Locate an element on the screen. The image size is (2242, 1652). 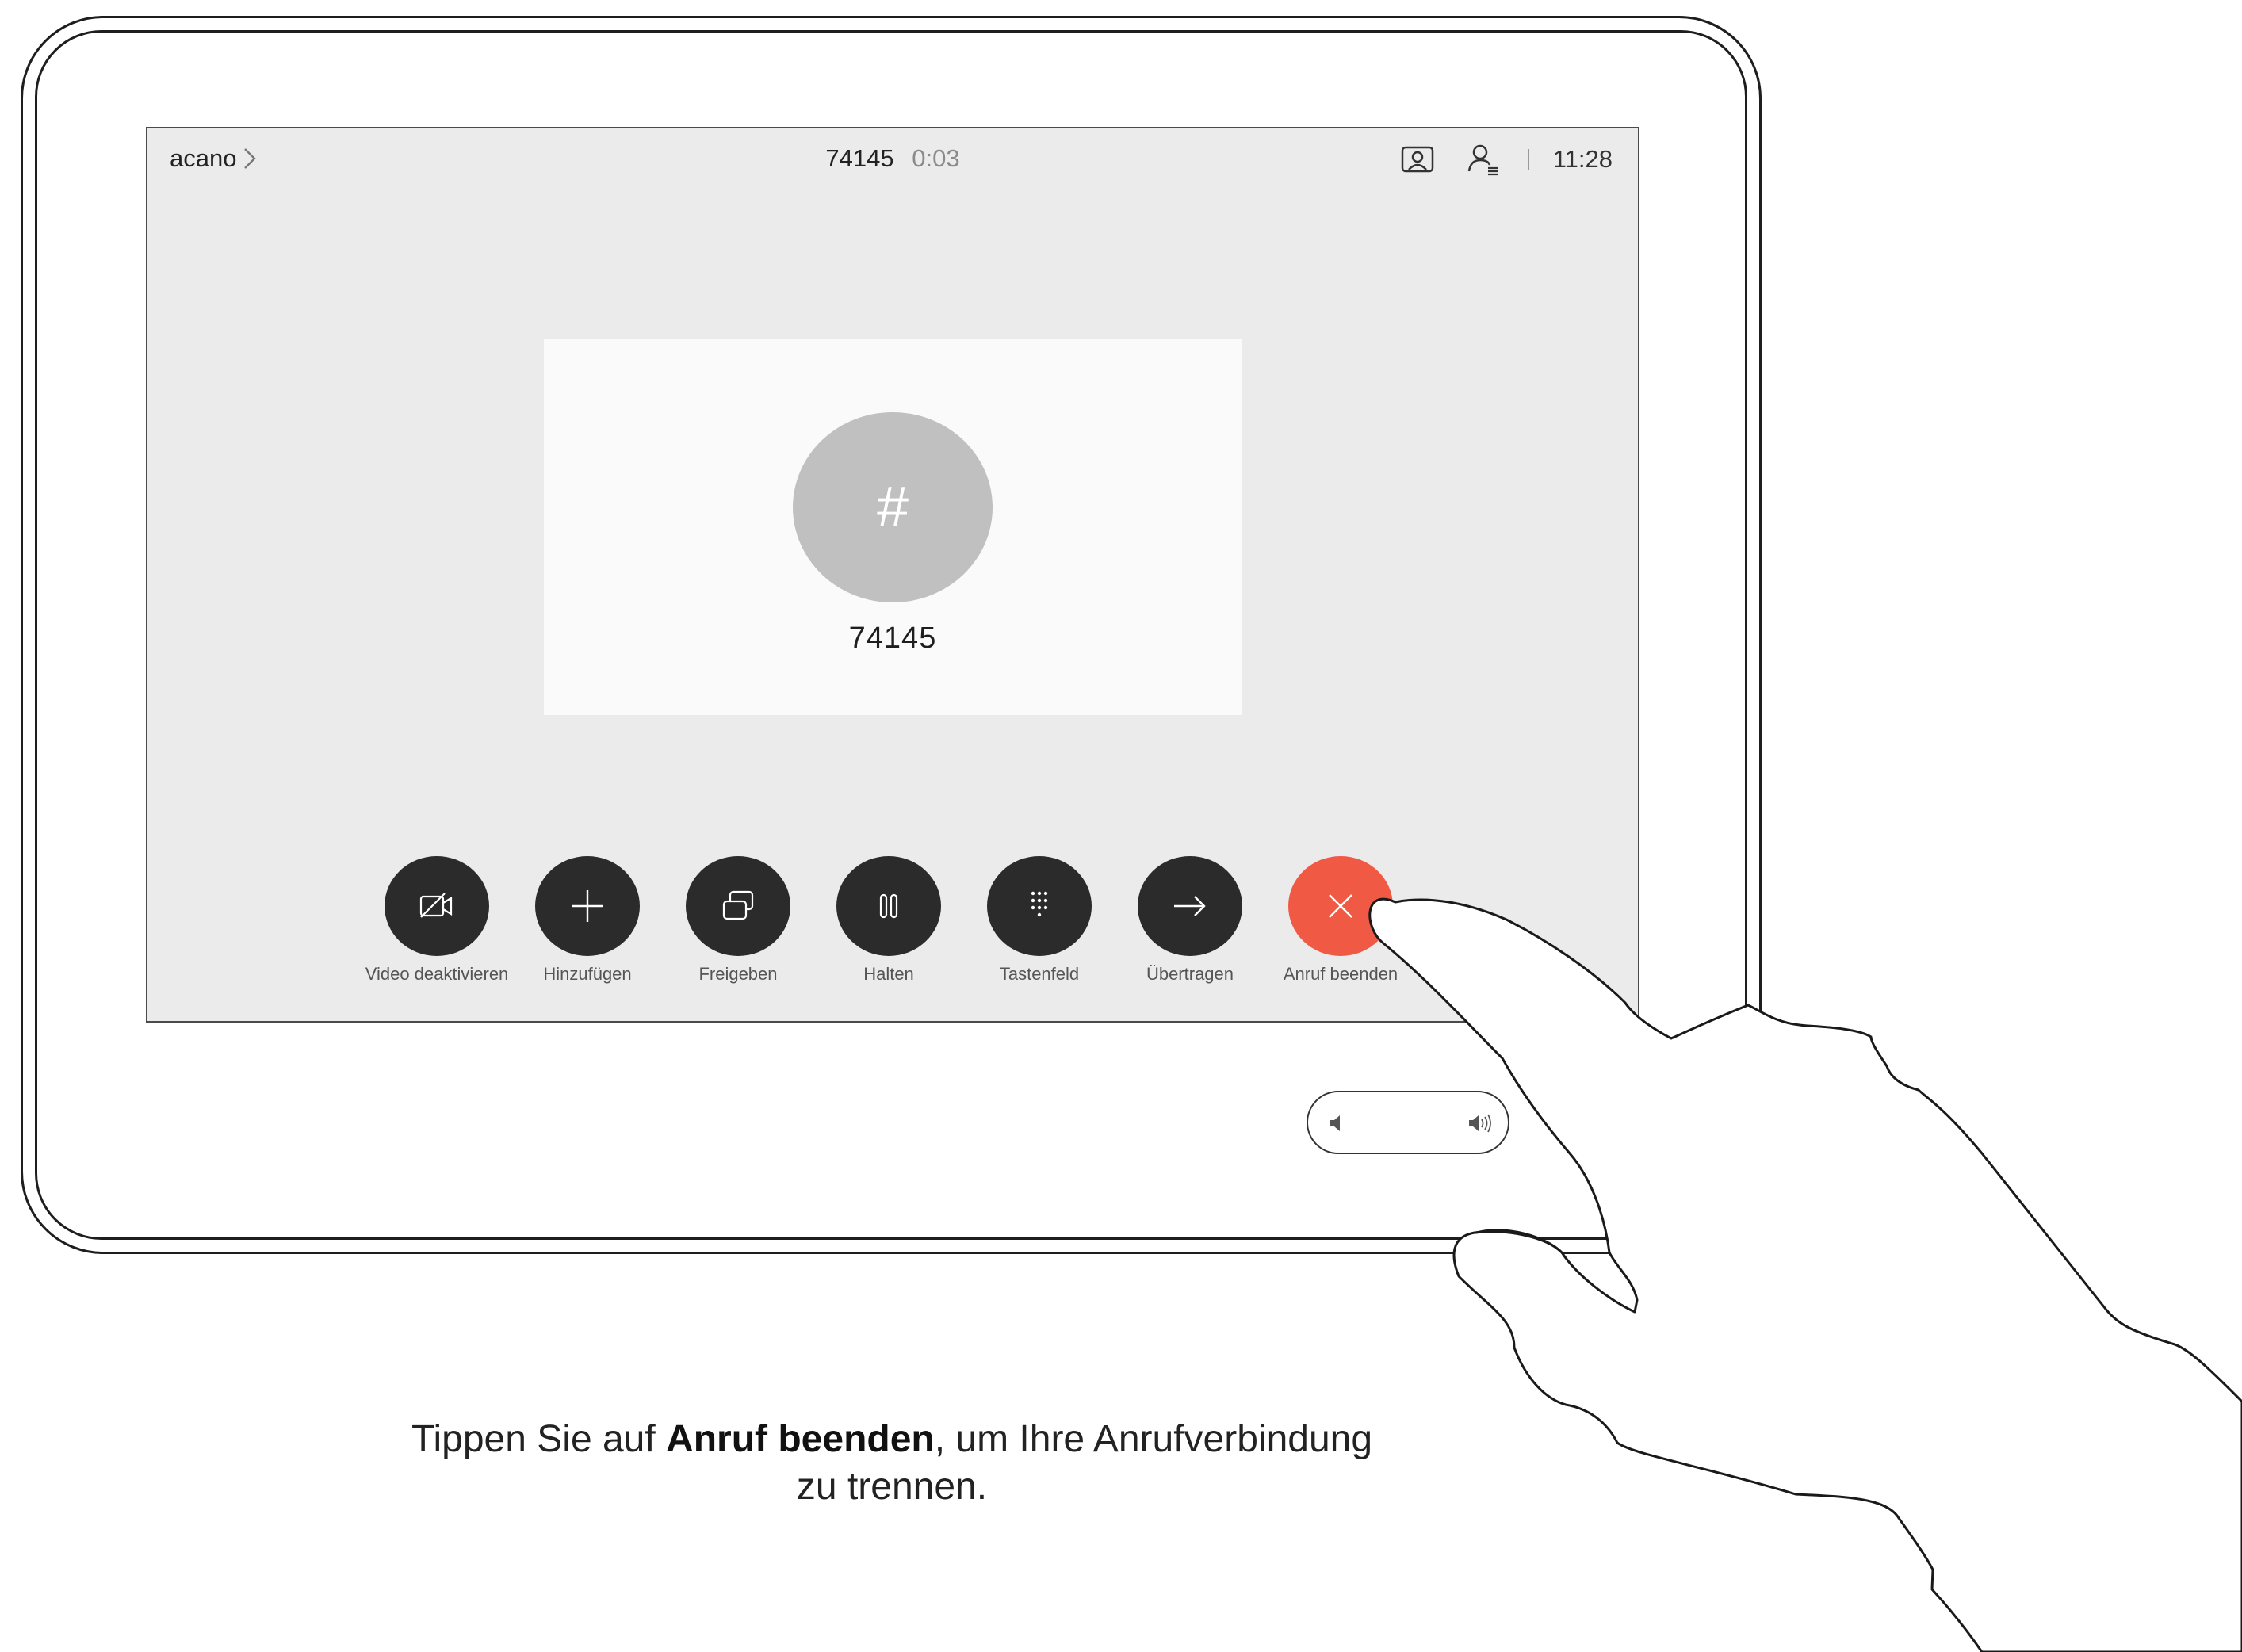
plus-icon is located at coordinates (588, 906).